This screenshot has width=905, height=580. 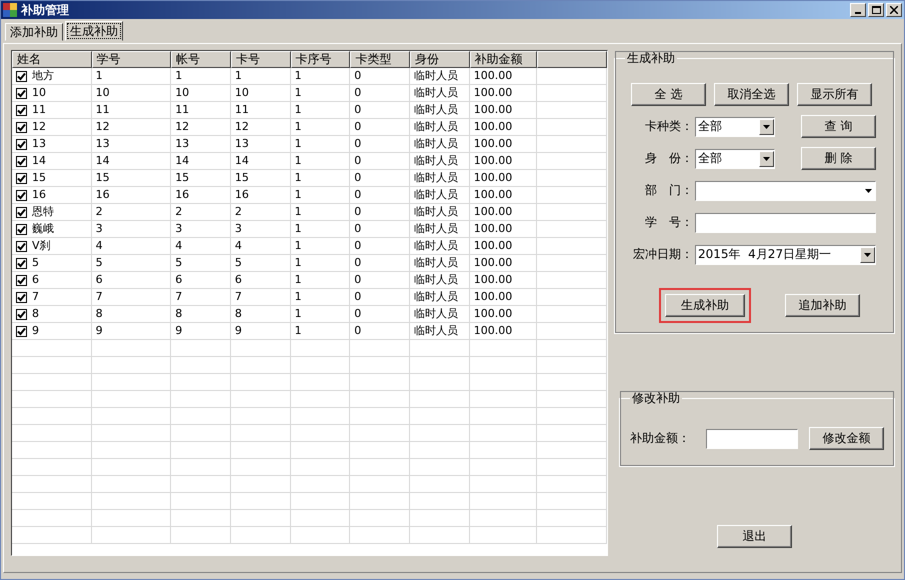 I want to click on field-label: 卡种类：, so click(x=669, y=126).